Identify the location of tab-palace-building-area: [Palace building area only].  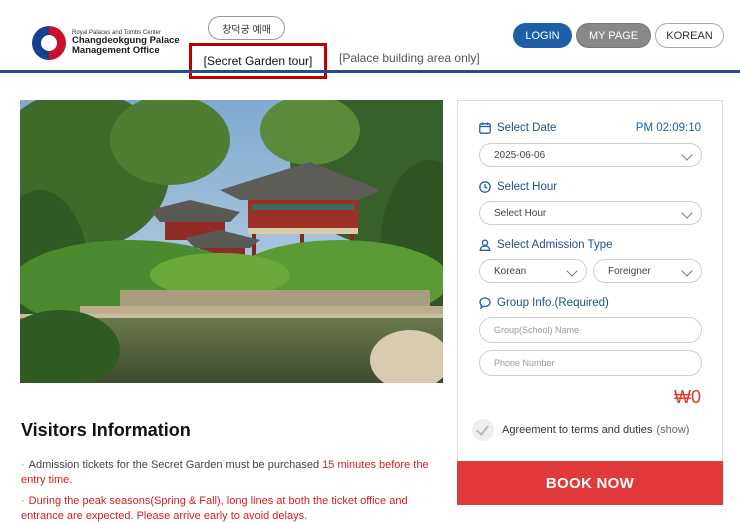
(409, 58).